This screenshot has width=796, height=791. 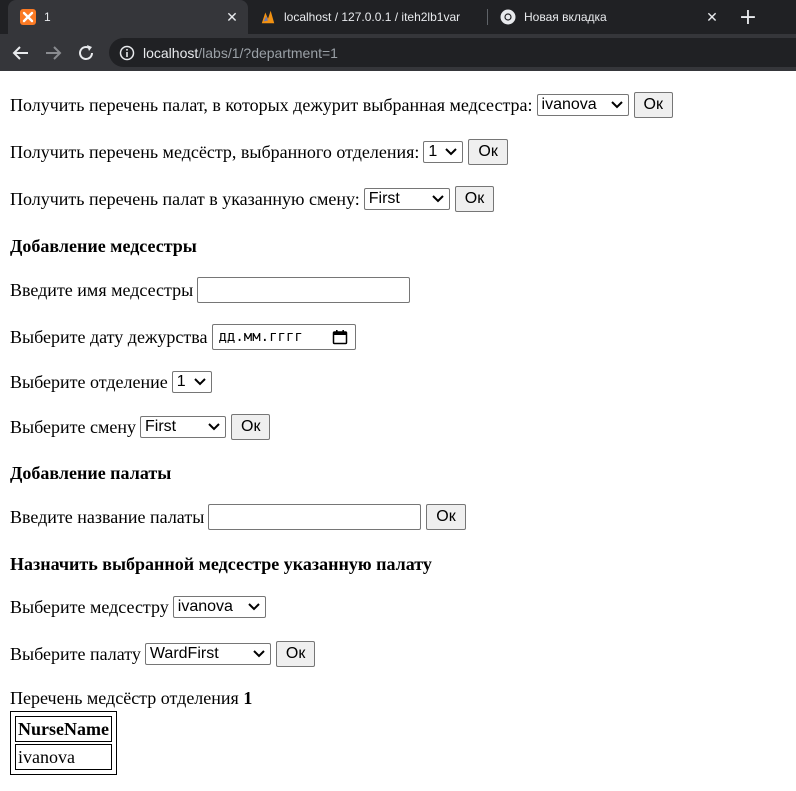 What do you see at coordinates (75, 653) in the screenshot?
I see `form-label: Выберите палату` at bounding box center [75, 653].